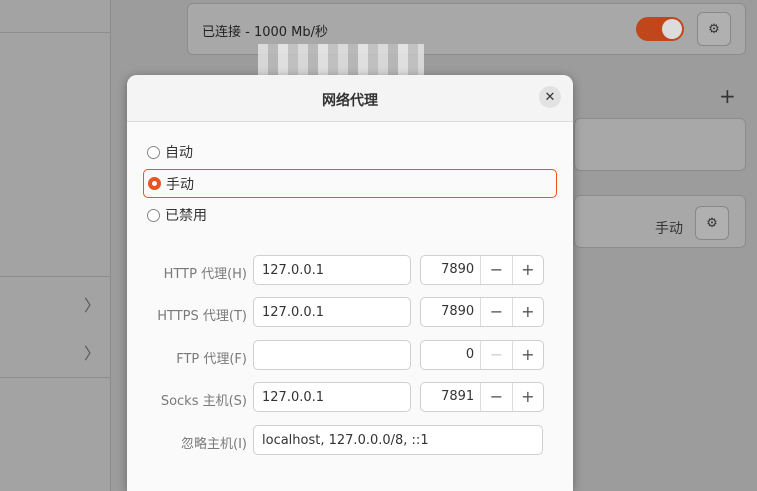  I want to click on field-label: HTTP 代理(H), so click(205, 274).